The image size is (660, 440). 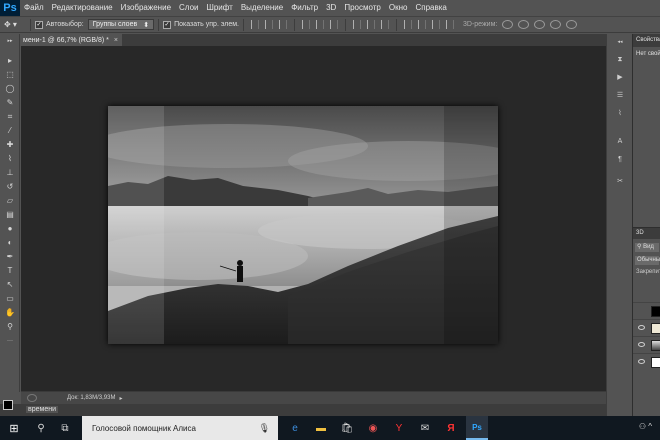 I want to click on paragraph-icon: ¶, so click(x=620, y=160).